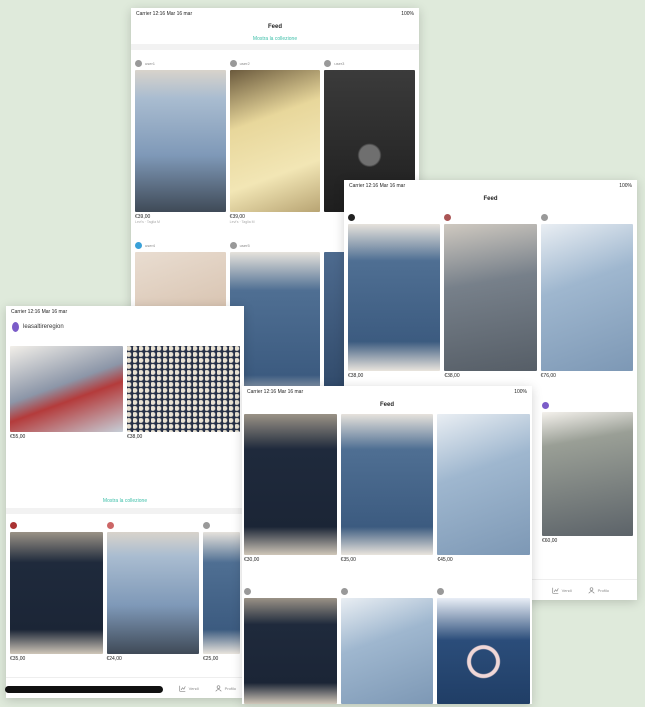 The width and height of the screenshot is (645, 707). I want to click on feed-grid: €30,00 €35,00 €45,00, so click(387, 496).